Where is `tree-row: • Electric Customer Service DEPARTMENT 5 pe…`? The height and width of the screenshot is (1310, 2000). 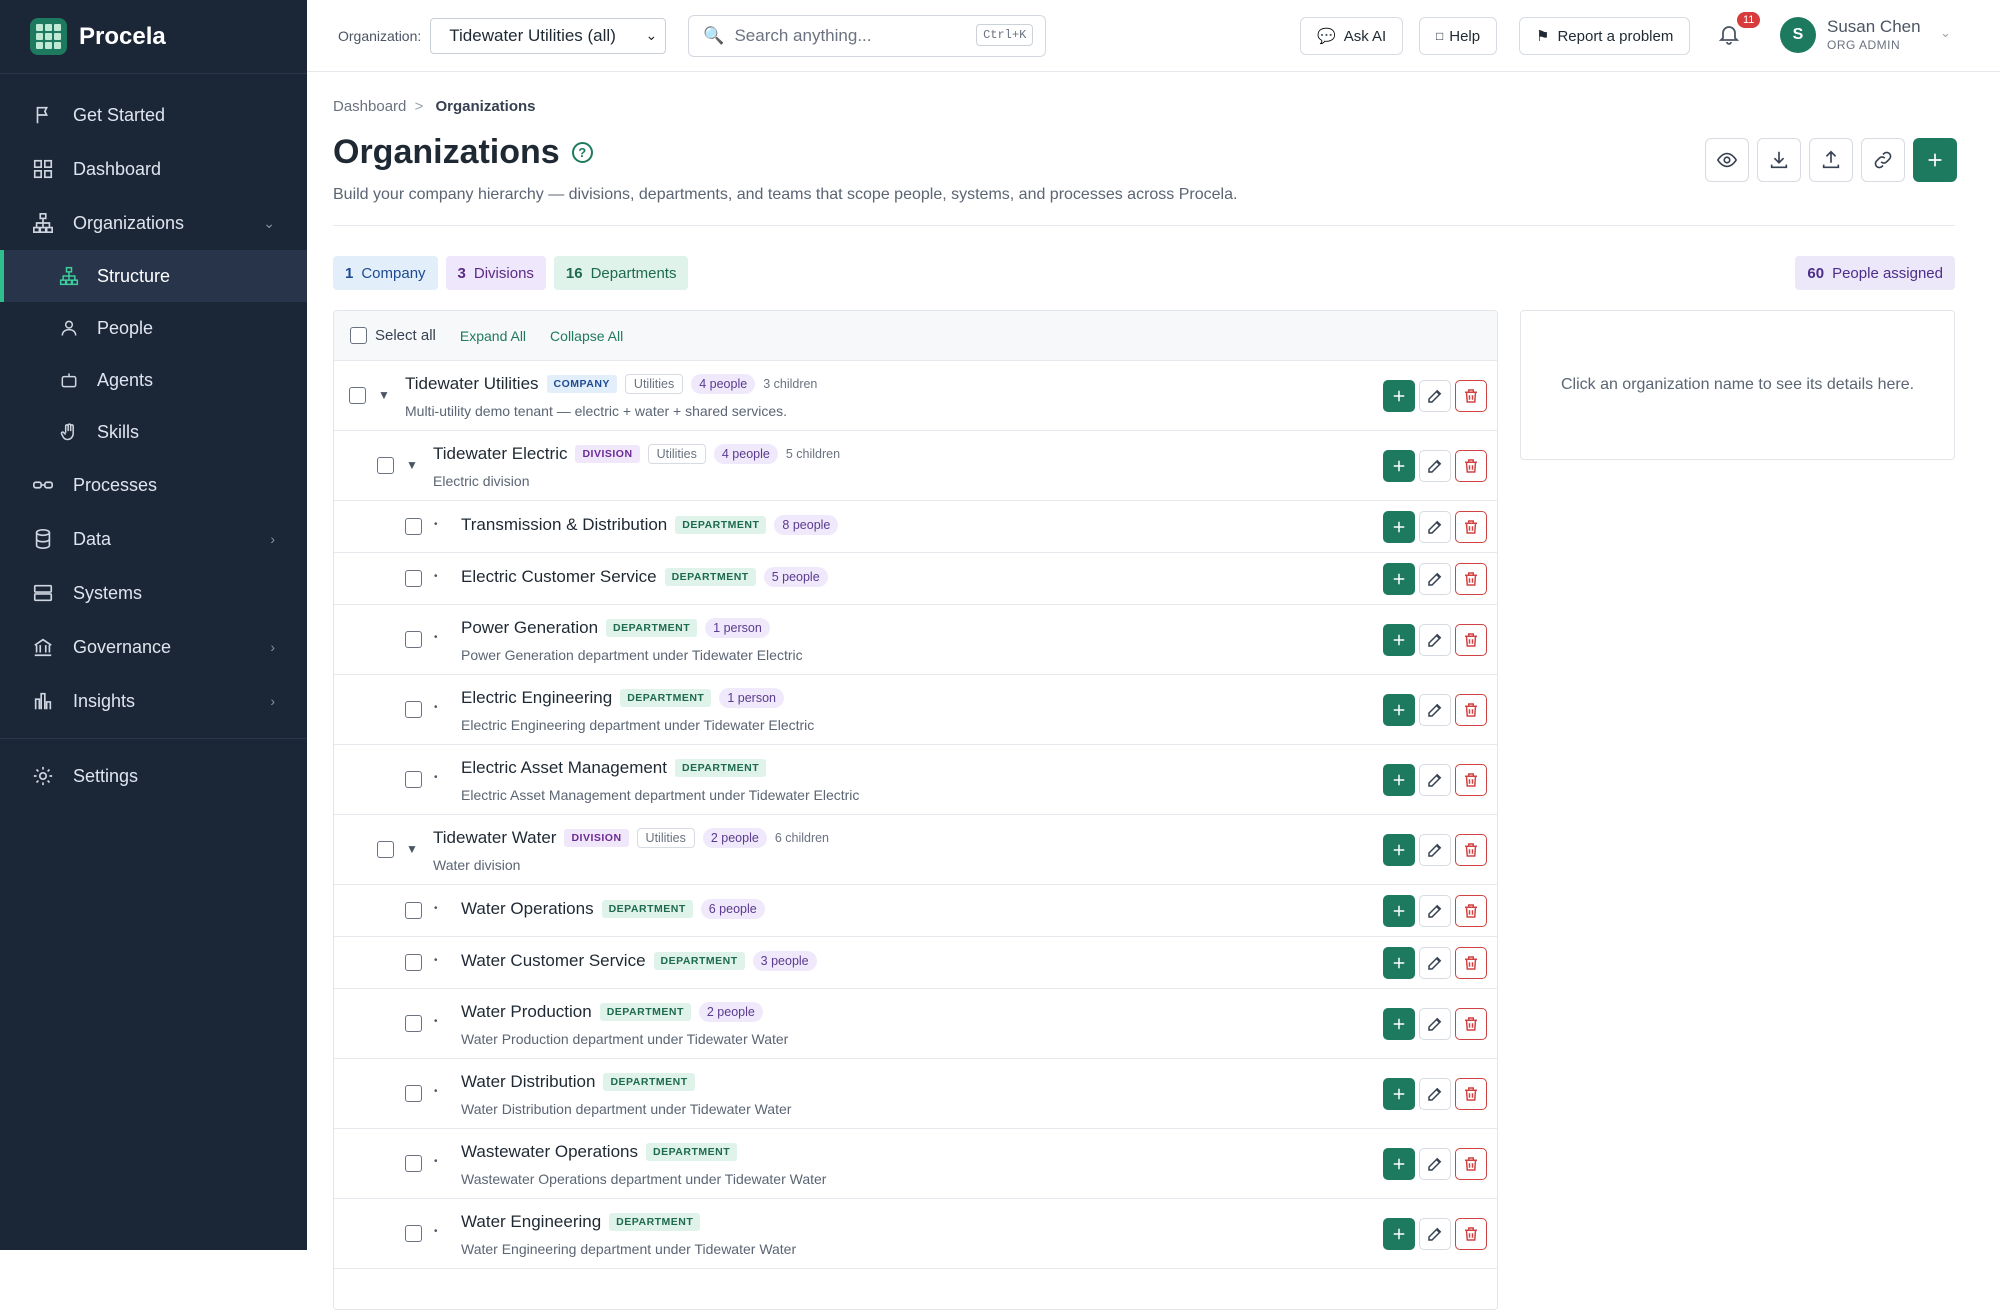
tree-row: • Electric Customer Service DEPARTMENT 5 pe… is located at coordinates (915, 579).